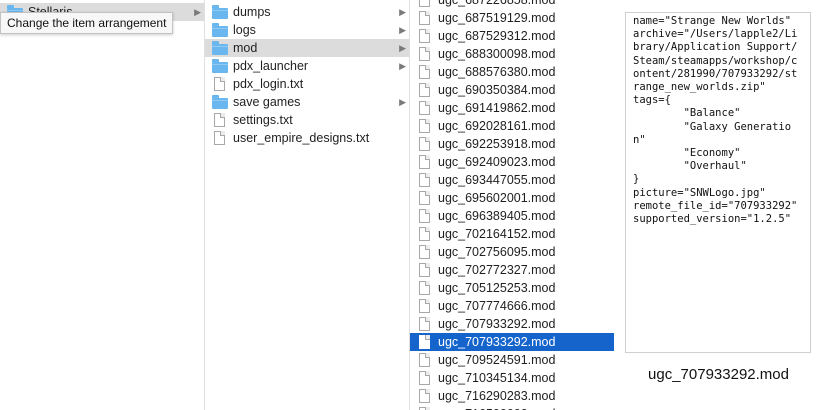 Image resolution: width=822 pixels, height=410 pixels. Describe the element at coordinates (497, 36) in the screenshot. I see `item-label: ugc_687529312.mod` at that location.